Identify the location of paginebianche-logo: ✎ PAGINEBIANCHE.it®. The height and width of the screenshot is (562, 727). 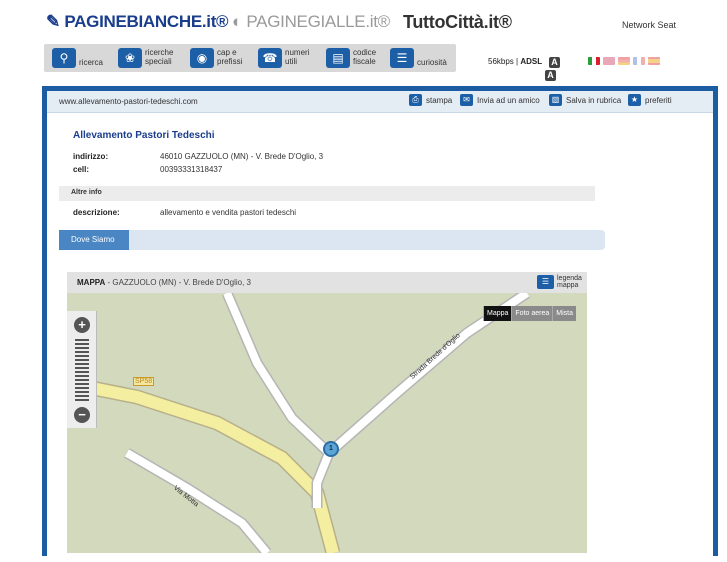
(137, 22).